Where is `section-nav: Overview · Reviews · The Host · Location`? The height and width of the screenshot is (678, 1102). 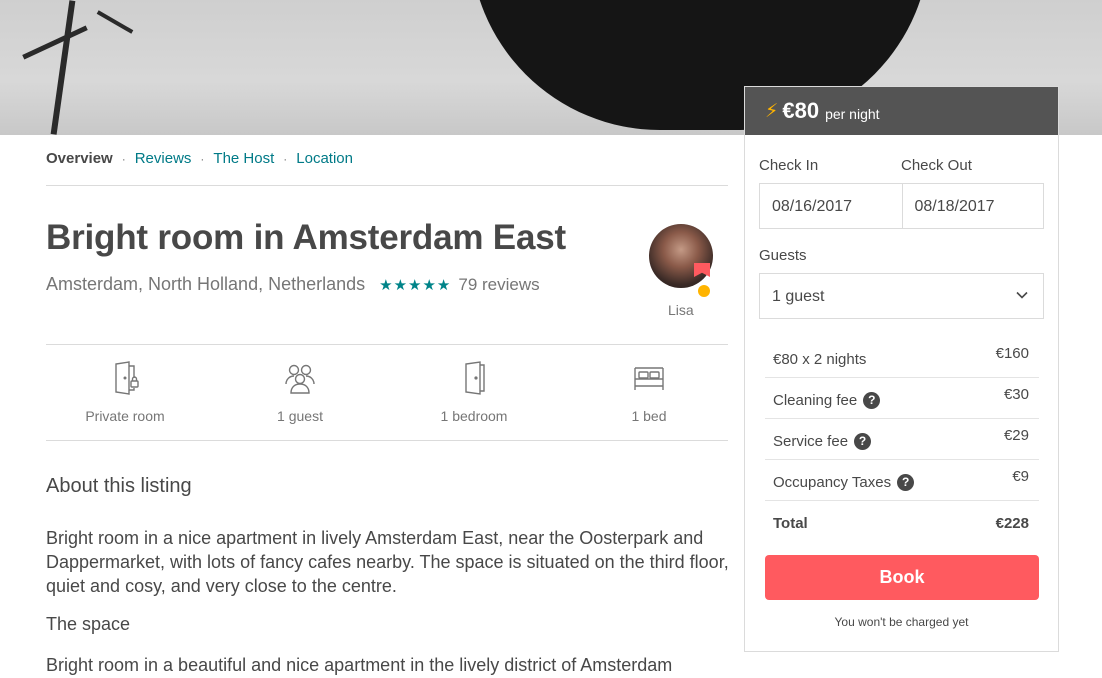 section-nav: Overview · Reviews · The Host · Location is located at coordinates (199, 158).